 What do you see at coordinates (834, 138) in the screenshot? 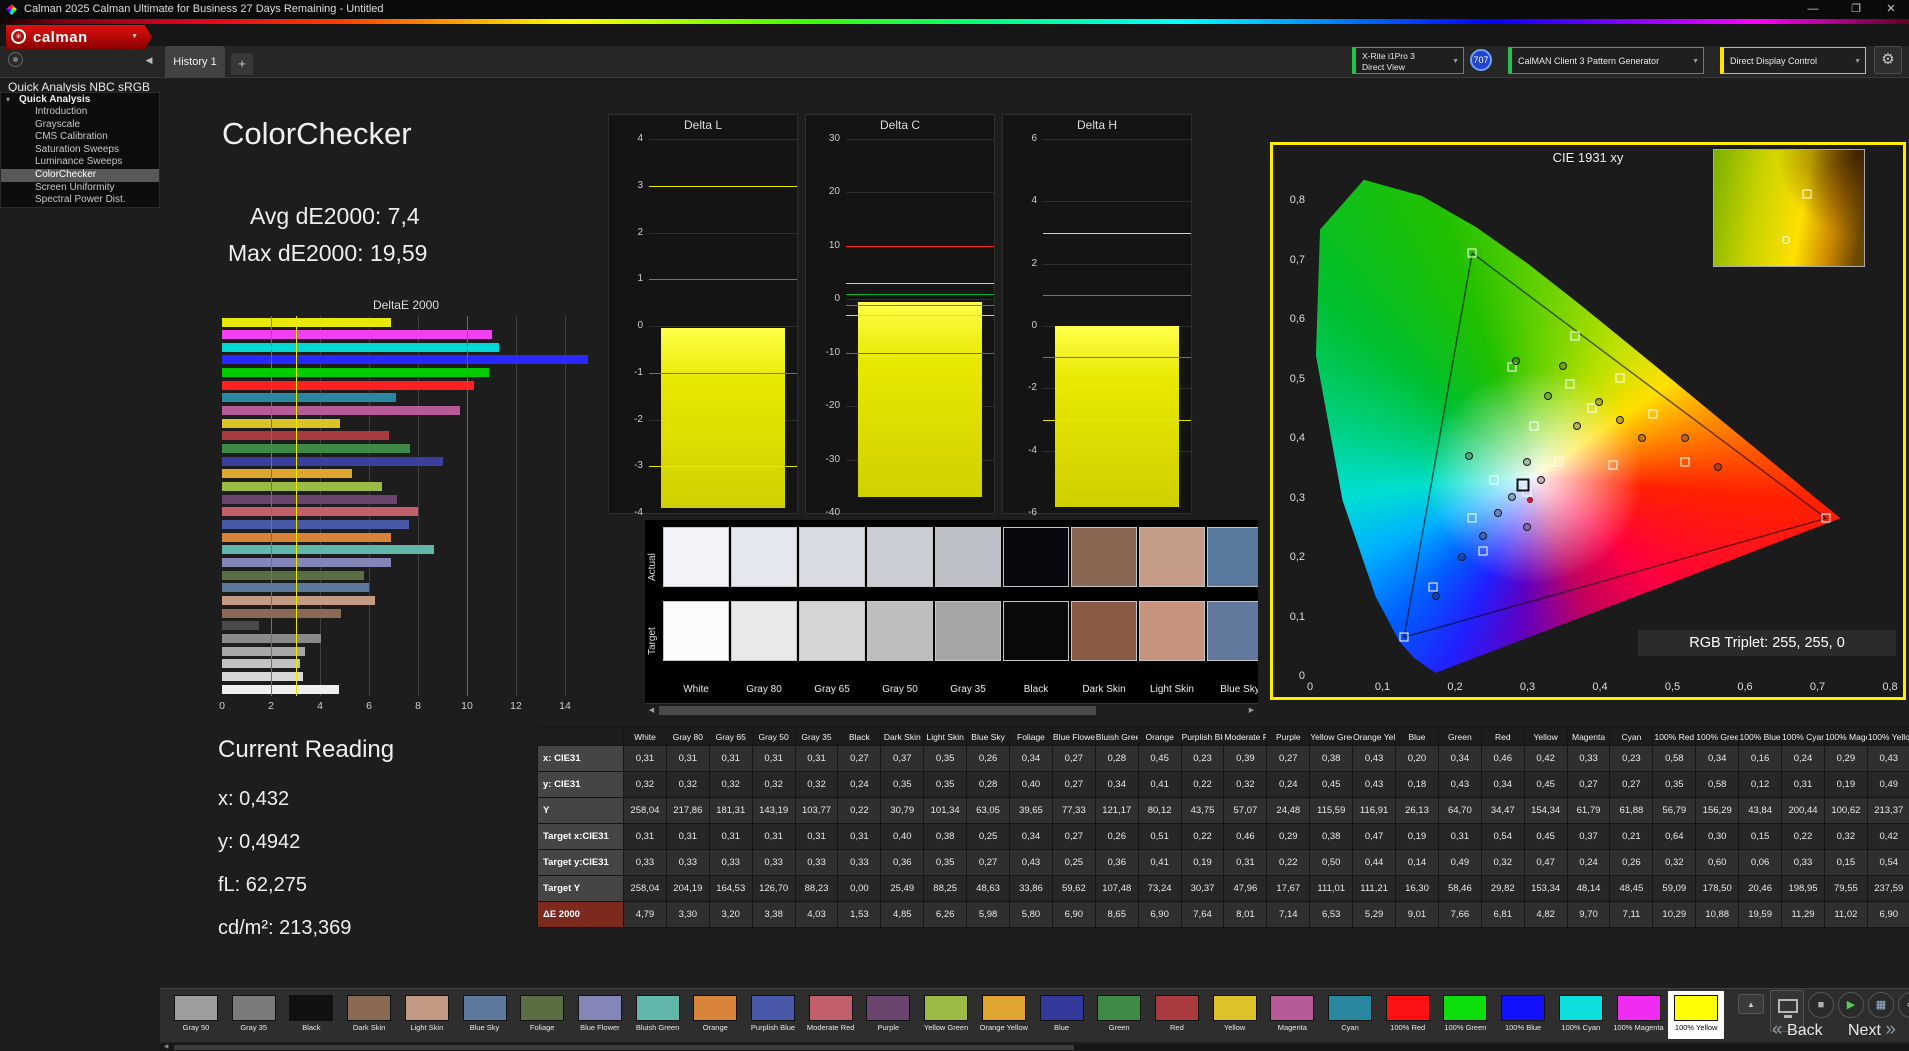
I see `axis-tick-label: 30` at bounding box center [834, 138].